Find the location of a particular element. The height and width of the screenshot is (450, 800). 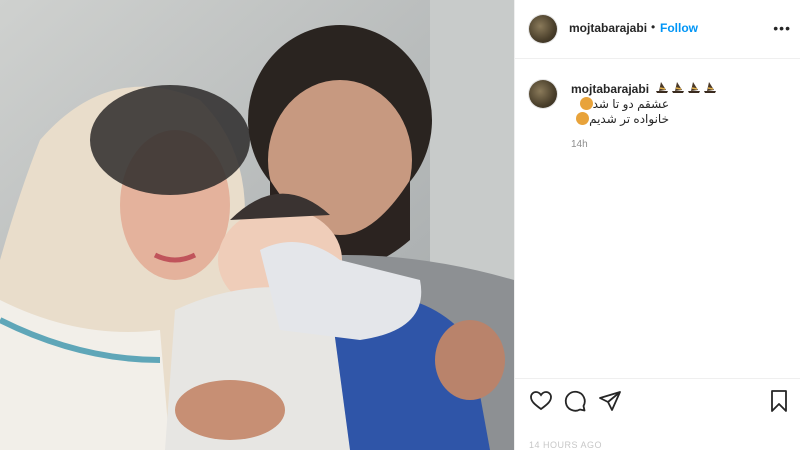

post-header: mojtabarajabi • Follow ••• is located at coordinates (657, 29).